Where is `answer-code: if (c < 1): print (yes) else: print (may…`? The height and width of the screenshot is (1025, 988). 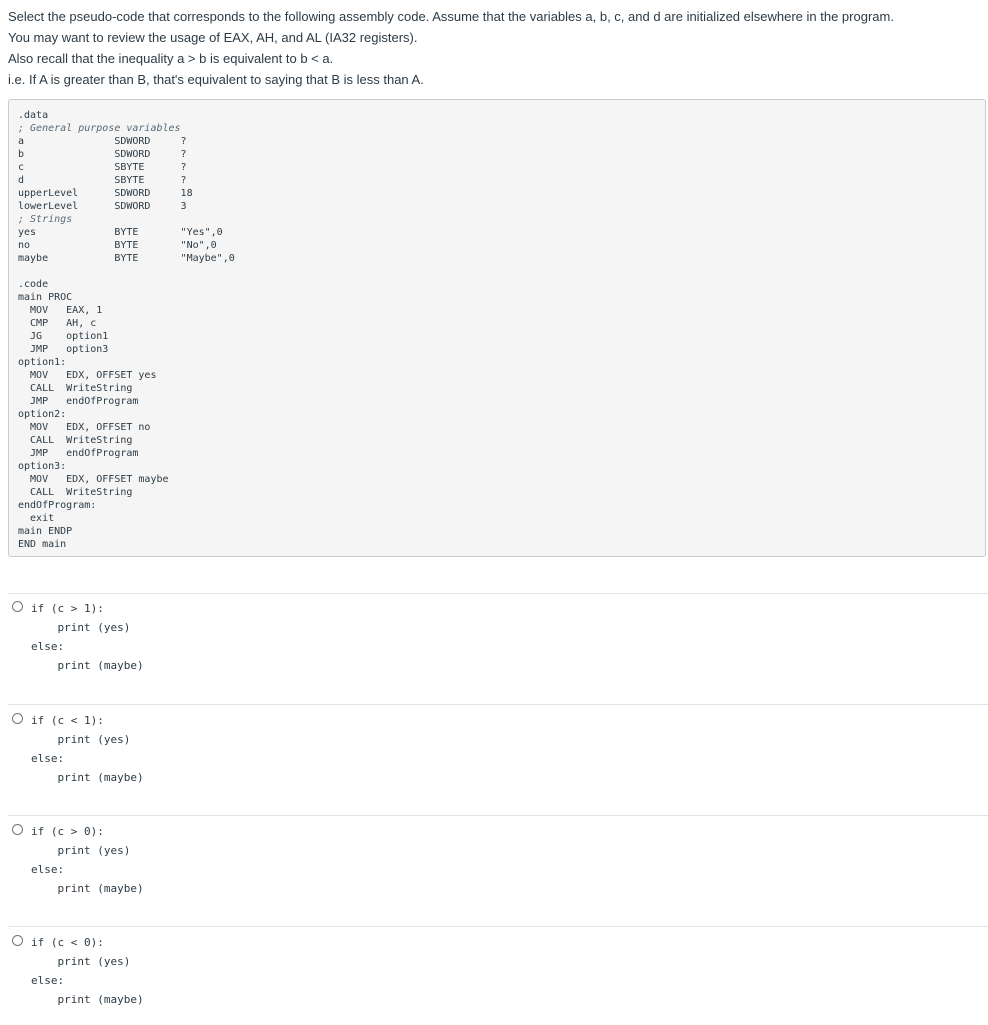
answer-code: if (c < 1): print (yes) else: print (may… is located at coordinates (87, 749).